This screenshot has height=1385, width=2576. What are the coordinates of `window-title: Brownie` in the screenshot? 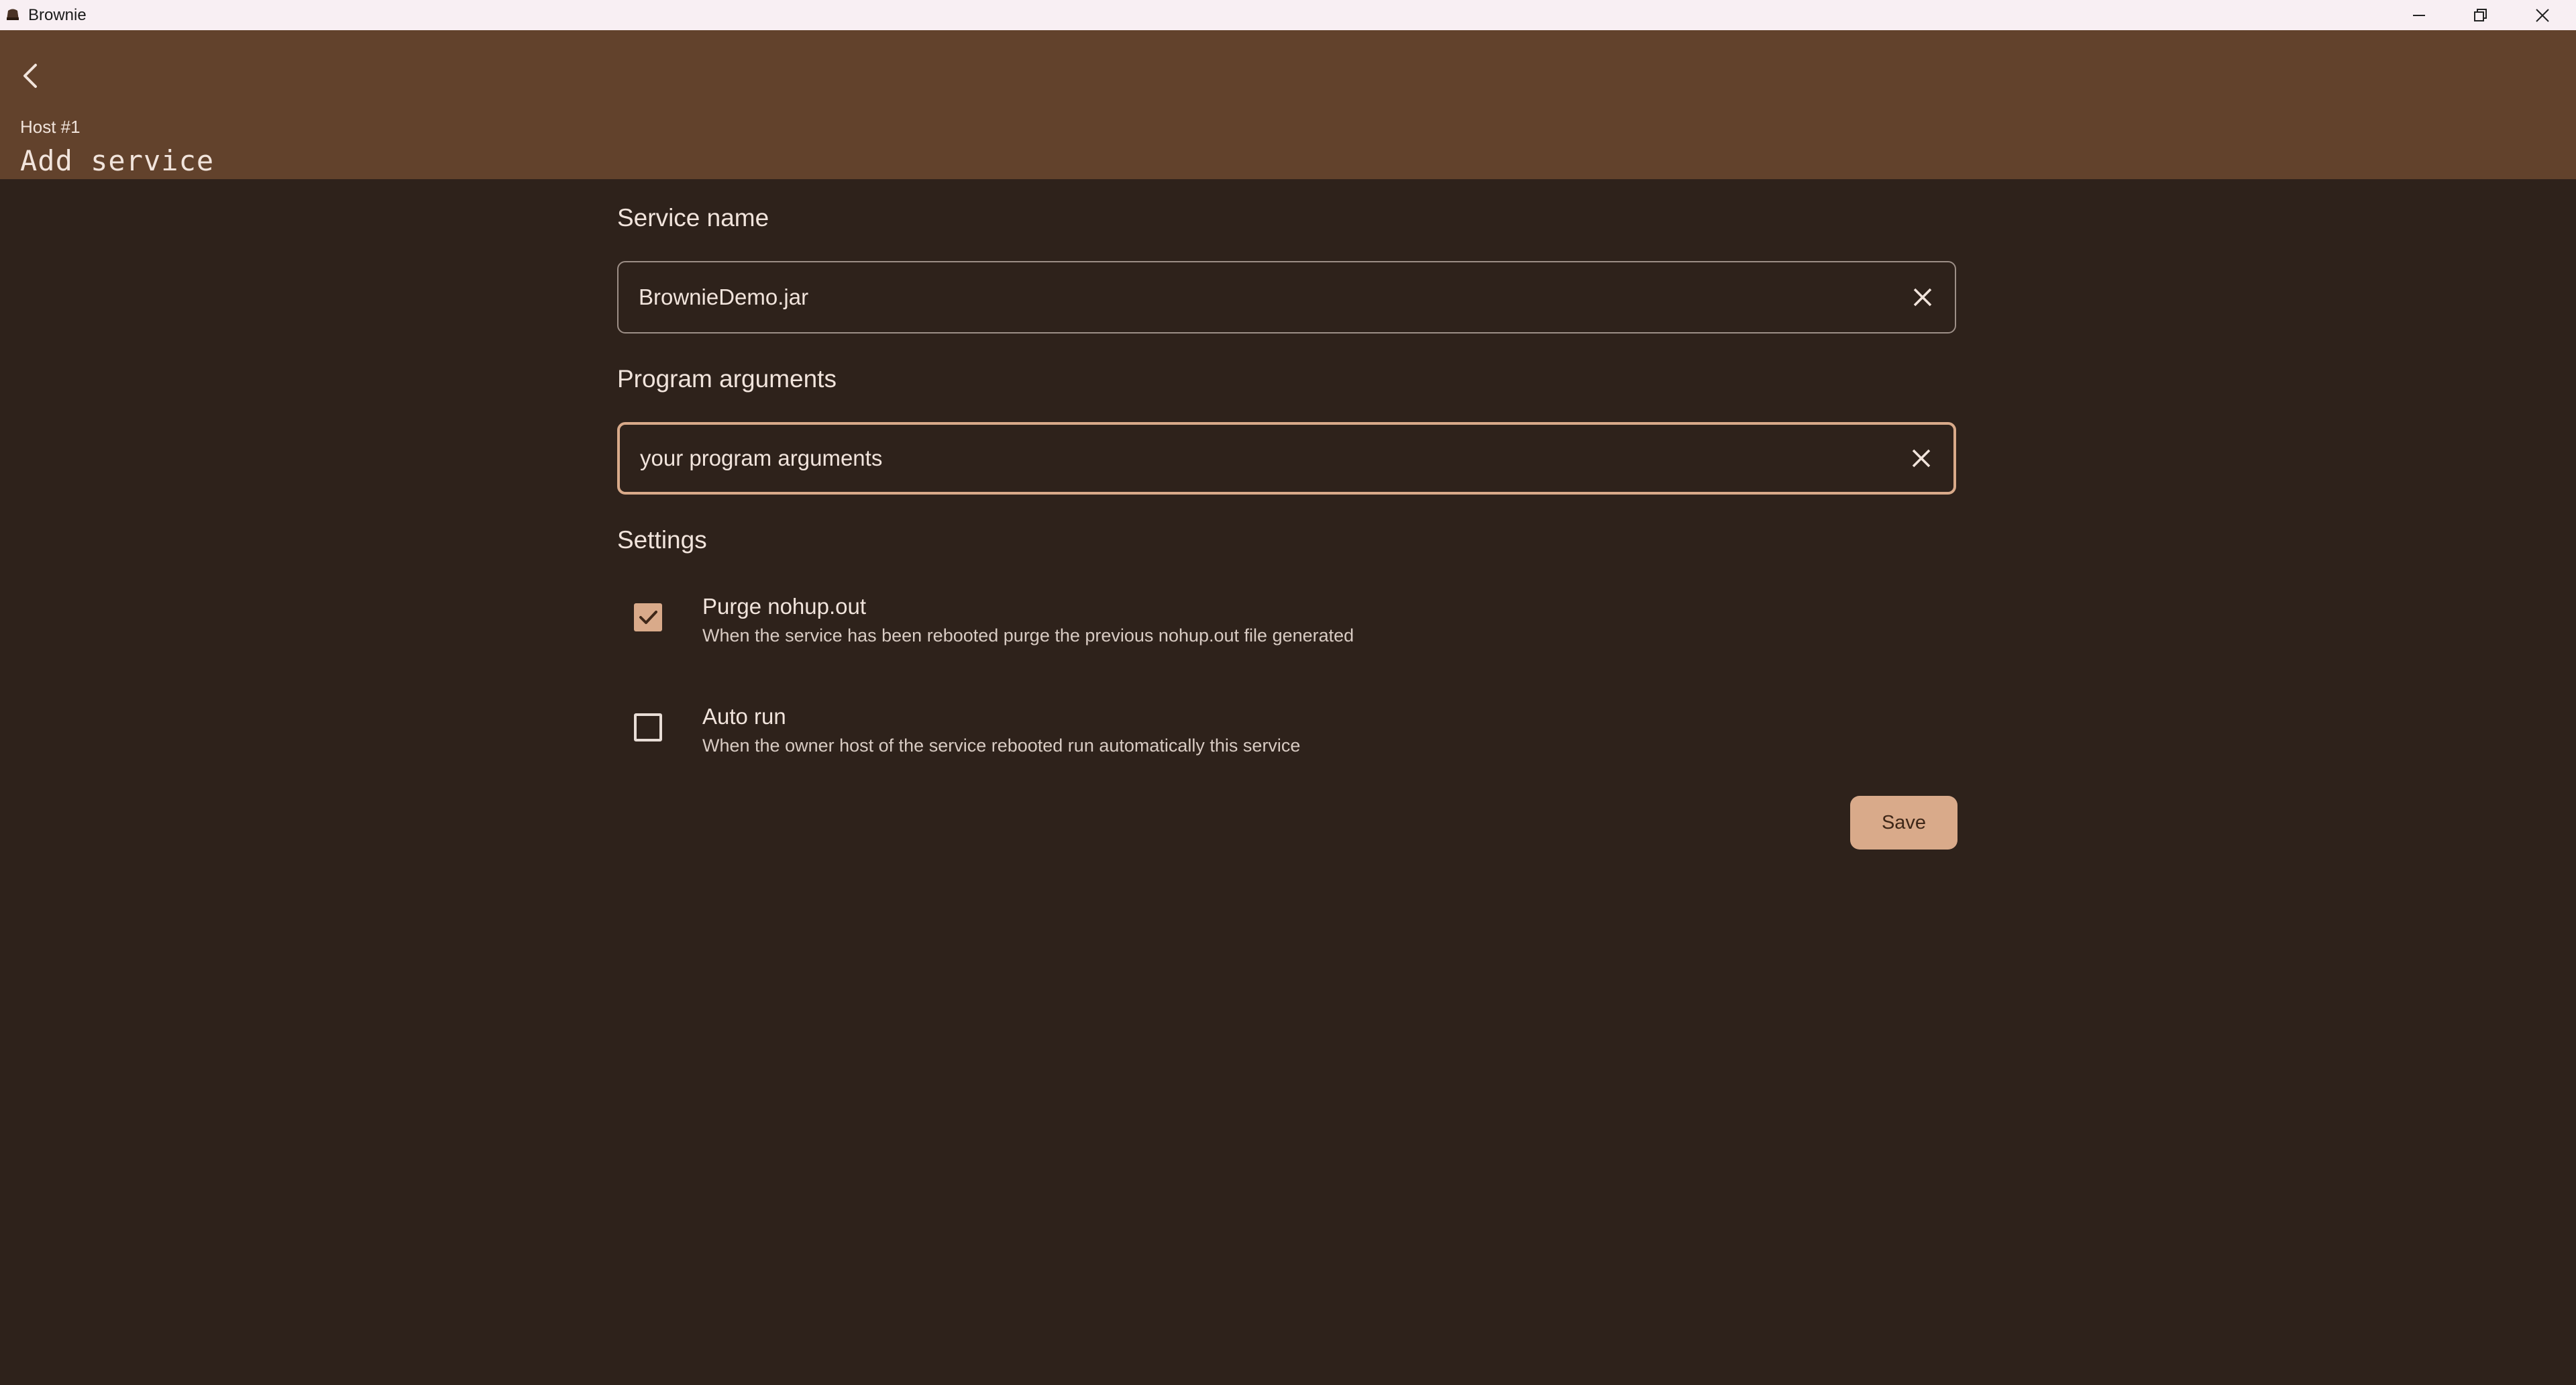 It's located at (57, 15).